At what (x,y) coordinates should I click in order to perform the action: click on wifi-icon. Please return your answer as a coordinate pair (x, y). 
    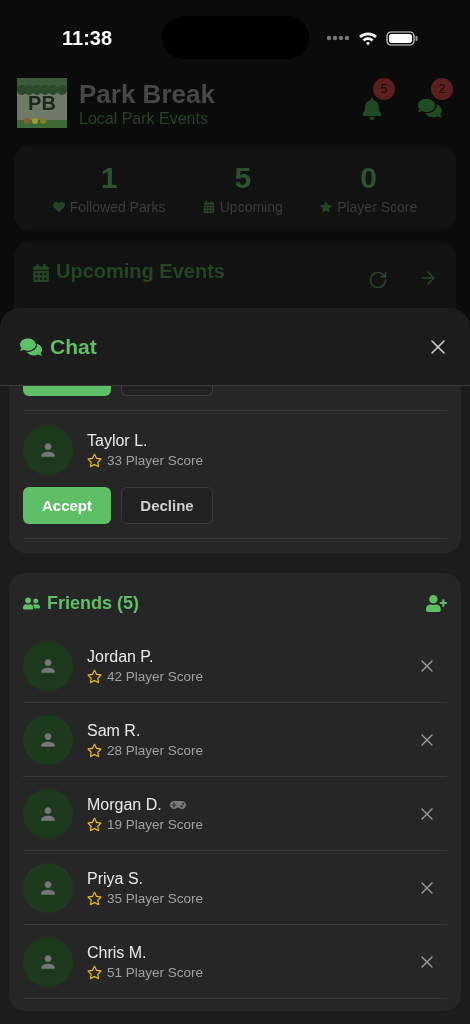
    Looking at the image, I should click on (368, 38).